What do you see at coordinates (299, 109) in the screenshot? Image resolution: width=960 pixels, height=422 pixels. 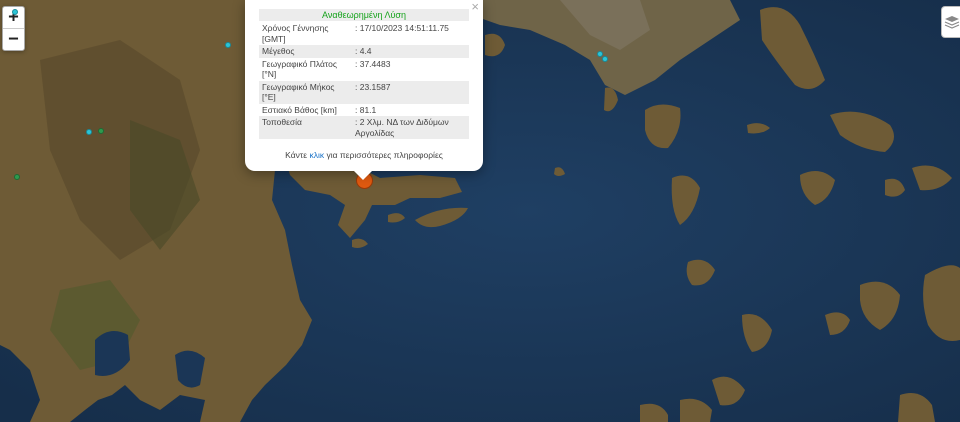 I see `info-key: Εστιακό Βάθος [km]` at bounding box center [299, 109].